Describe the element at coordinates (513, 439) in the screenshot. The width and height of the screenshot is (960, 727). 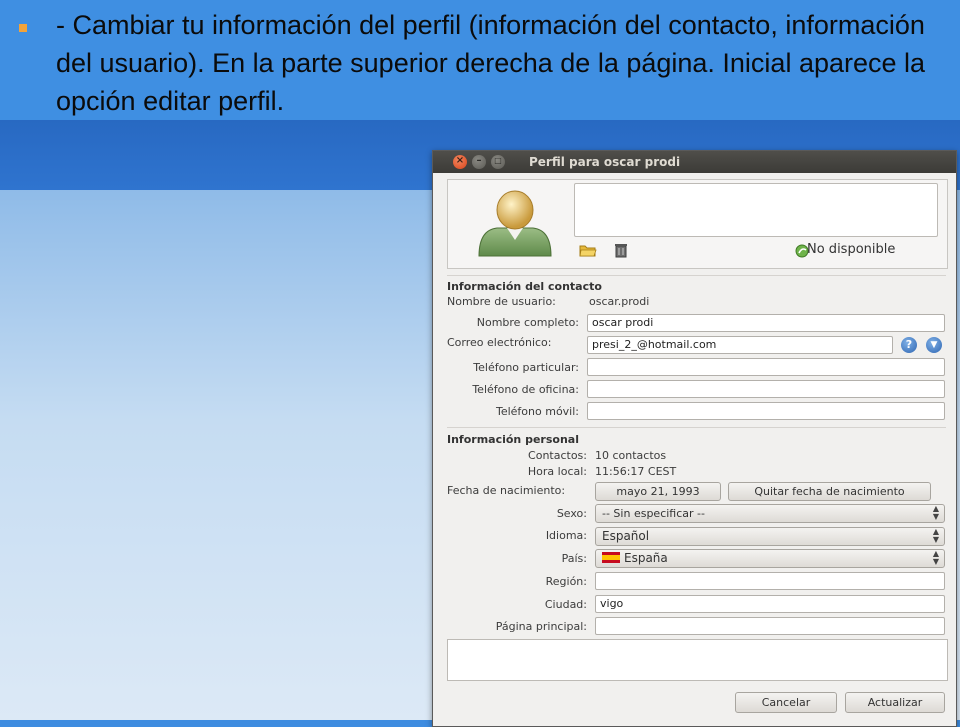
I see `personal-section-title: Información personal` at that location.